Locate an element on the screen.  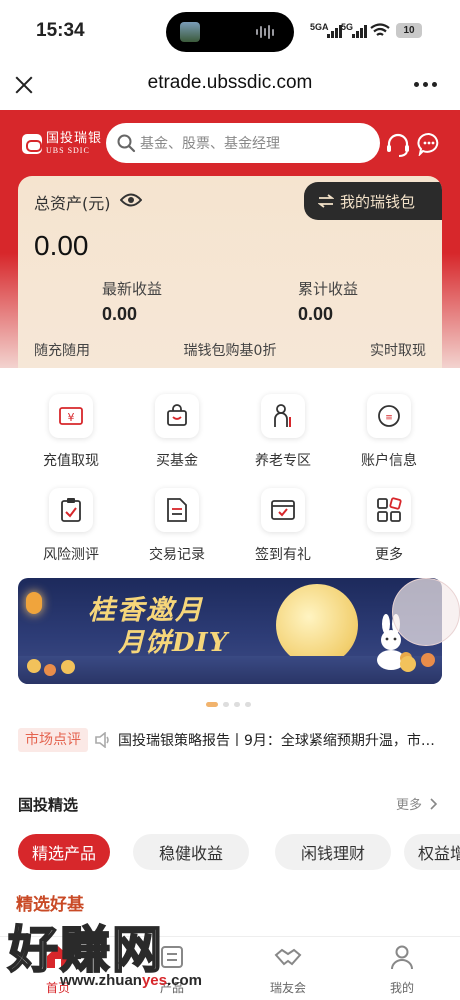
message-icon is located at coordinates (429, 144).